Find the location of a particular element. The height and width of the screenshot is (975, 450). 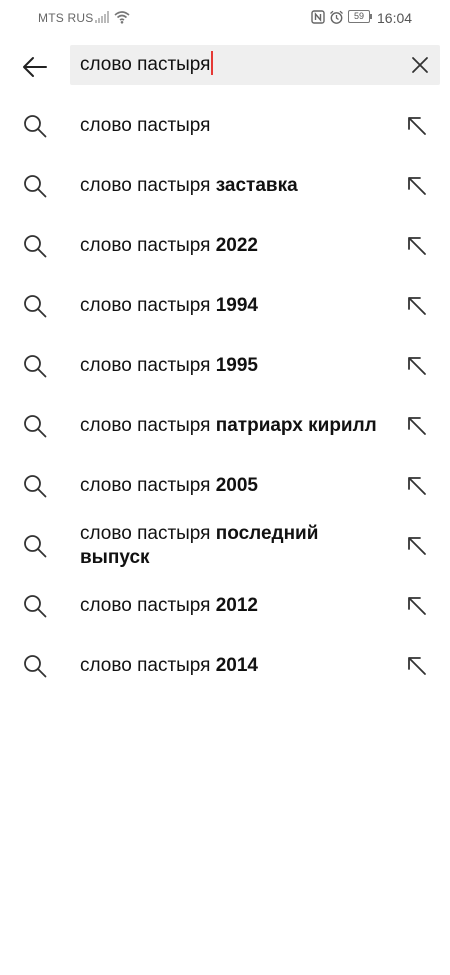

suggestion-item: слово пастыря 1994 is located at coordinates (225, 306).